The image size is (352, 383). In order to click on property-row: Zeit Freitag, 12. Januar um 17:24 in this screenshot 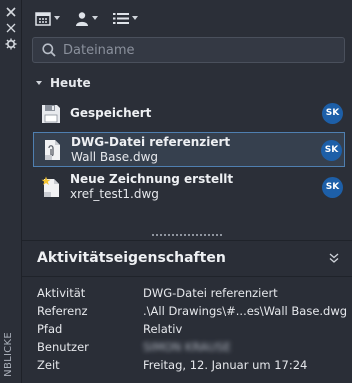, I will do `click(192, 368)`.